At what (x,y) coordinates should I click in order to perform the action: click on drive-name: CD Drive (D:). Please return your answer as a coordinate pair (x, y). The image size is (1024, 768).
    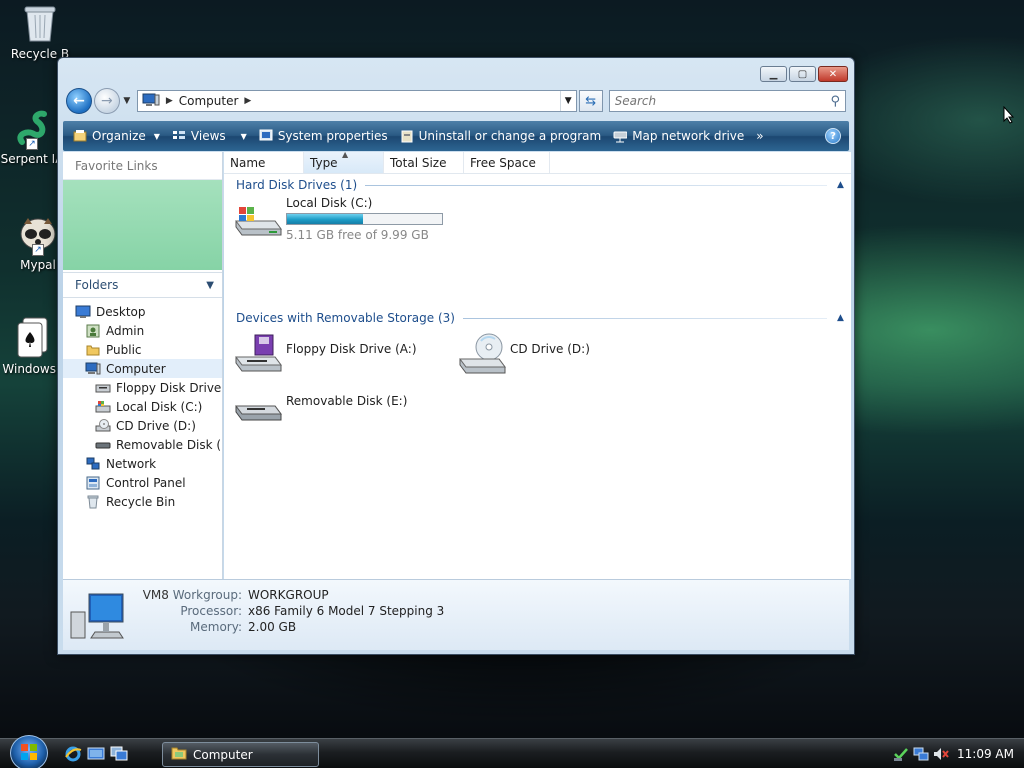
    Looking at the image, I should click on (550, 349).